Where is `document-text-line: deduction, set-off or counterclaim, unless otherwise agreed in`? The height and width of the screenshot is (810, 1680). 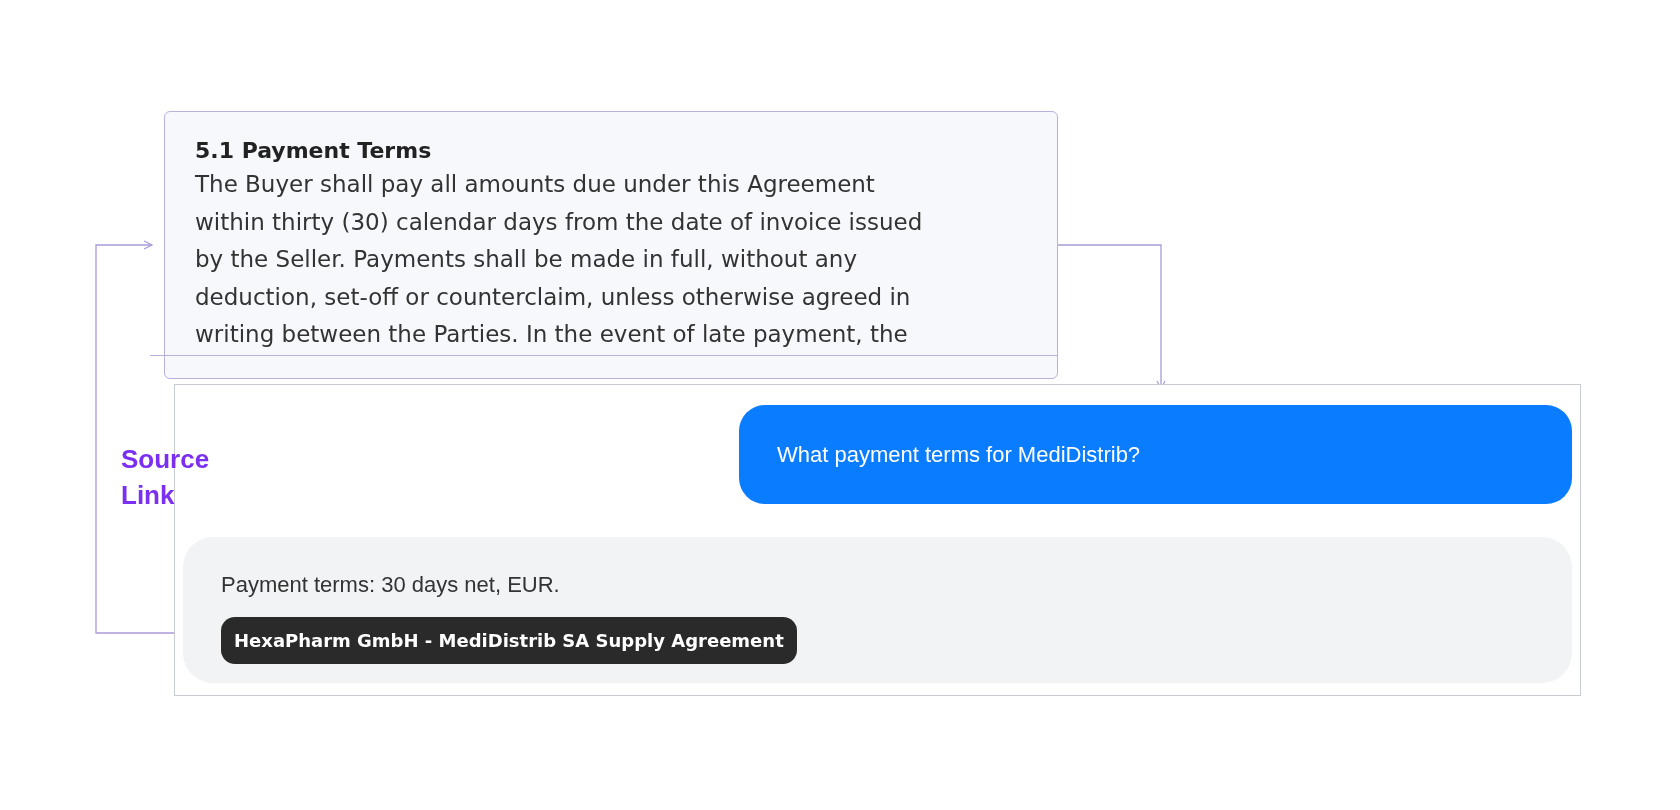
document-text-line: deduction, set-off or counterclaim, unless otherwise agreed in is located at coordinates (553, 297).